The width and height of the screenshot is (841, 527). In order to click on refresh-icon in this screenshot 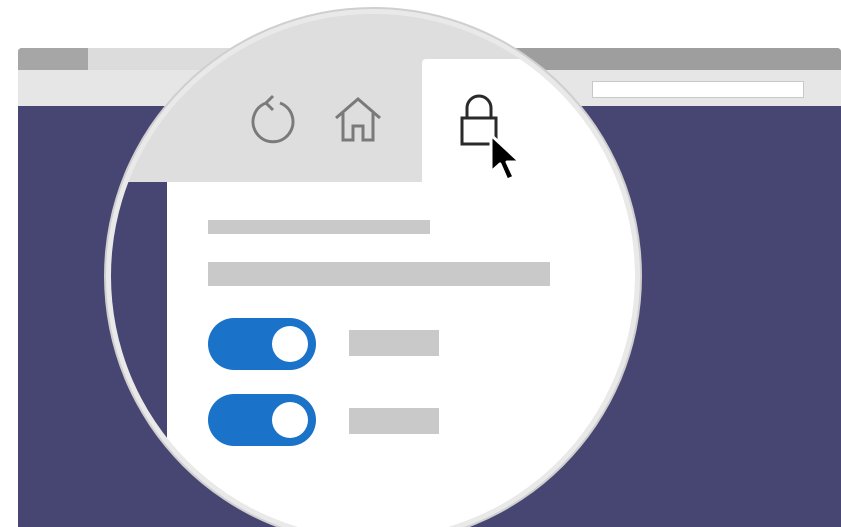, I will do `click(273, 120)`.